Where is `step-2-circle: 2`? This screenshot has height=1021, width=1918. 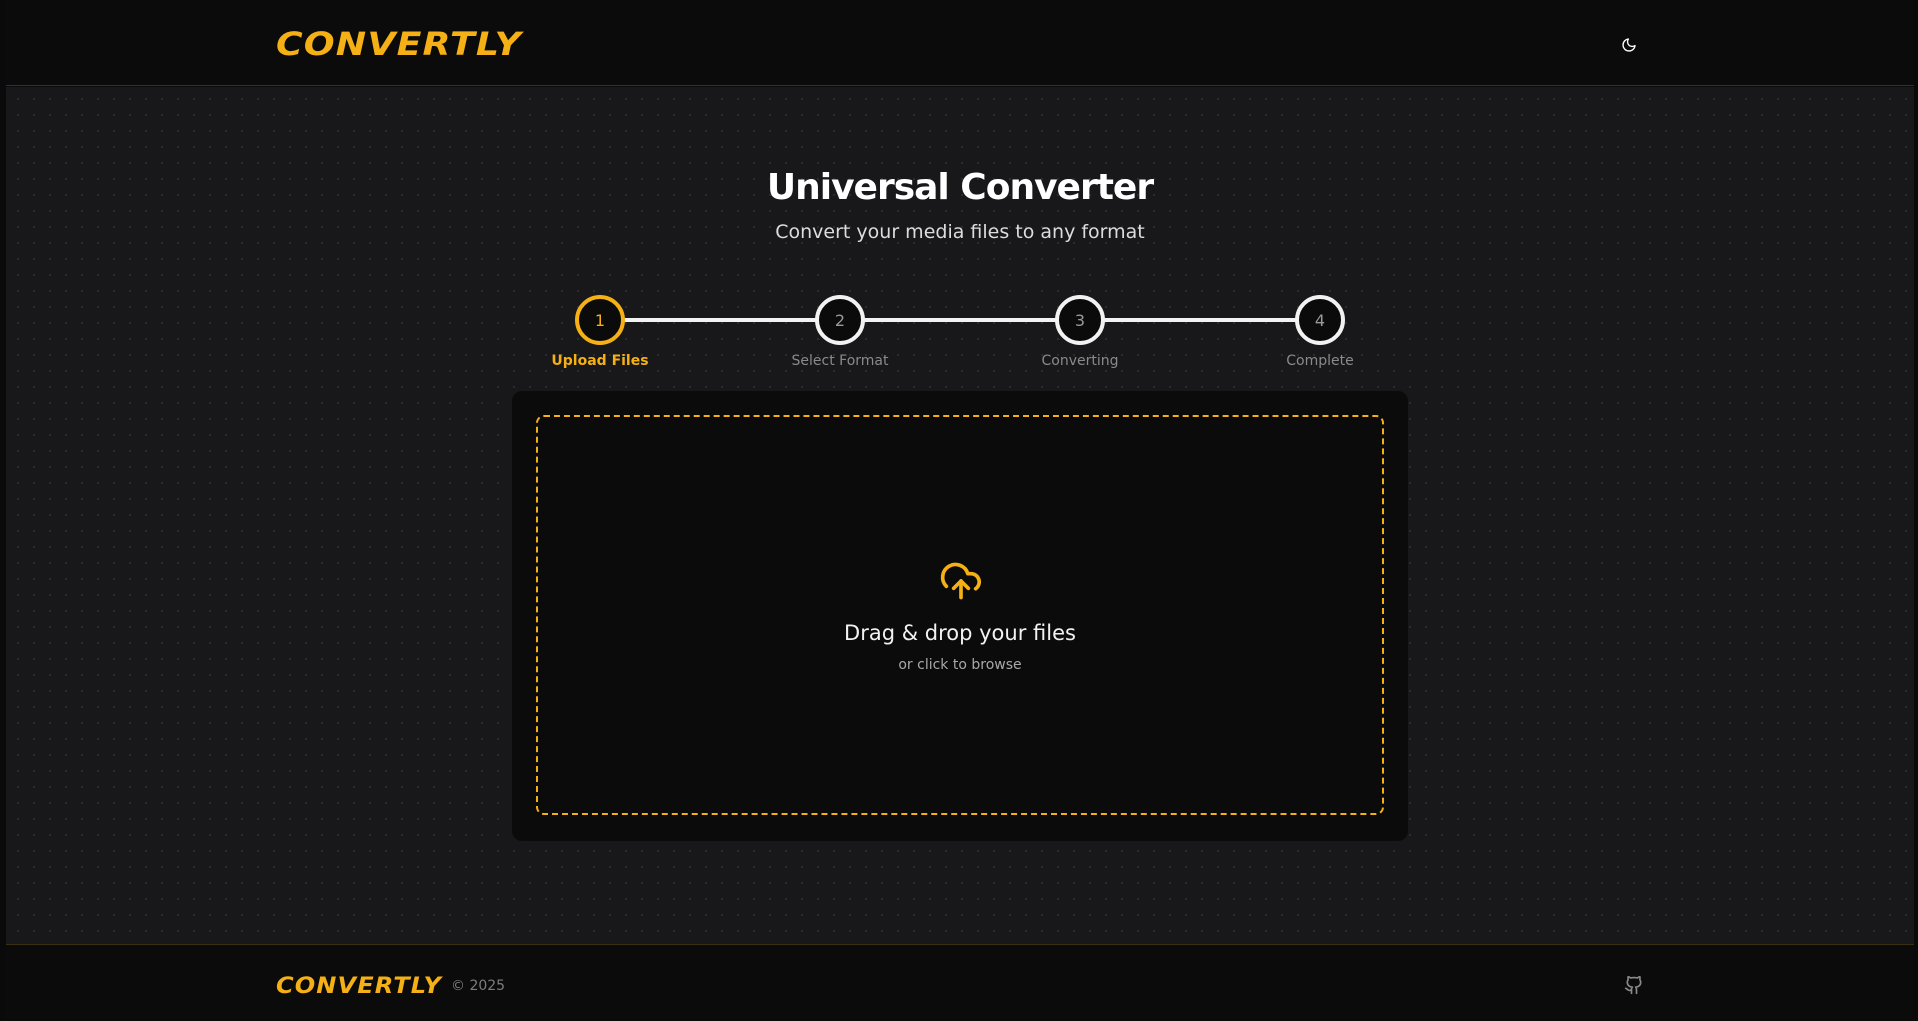 step-2-circle: 2 is located at coordinates (840, 320).